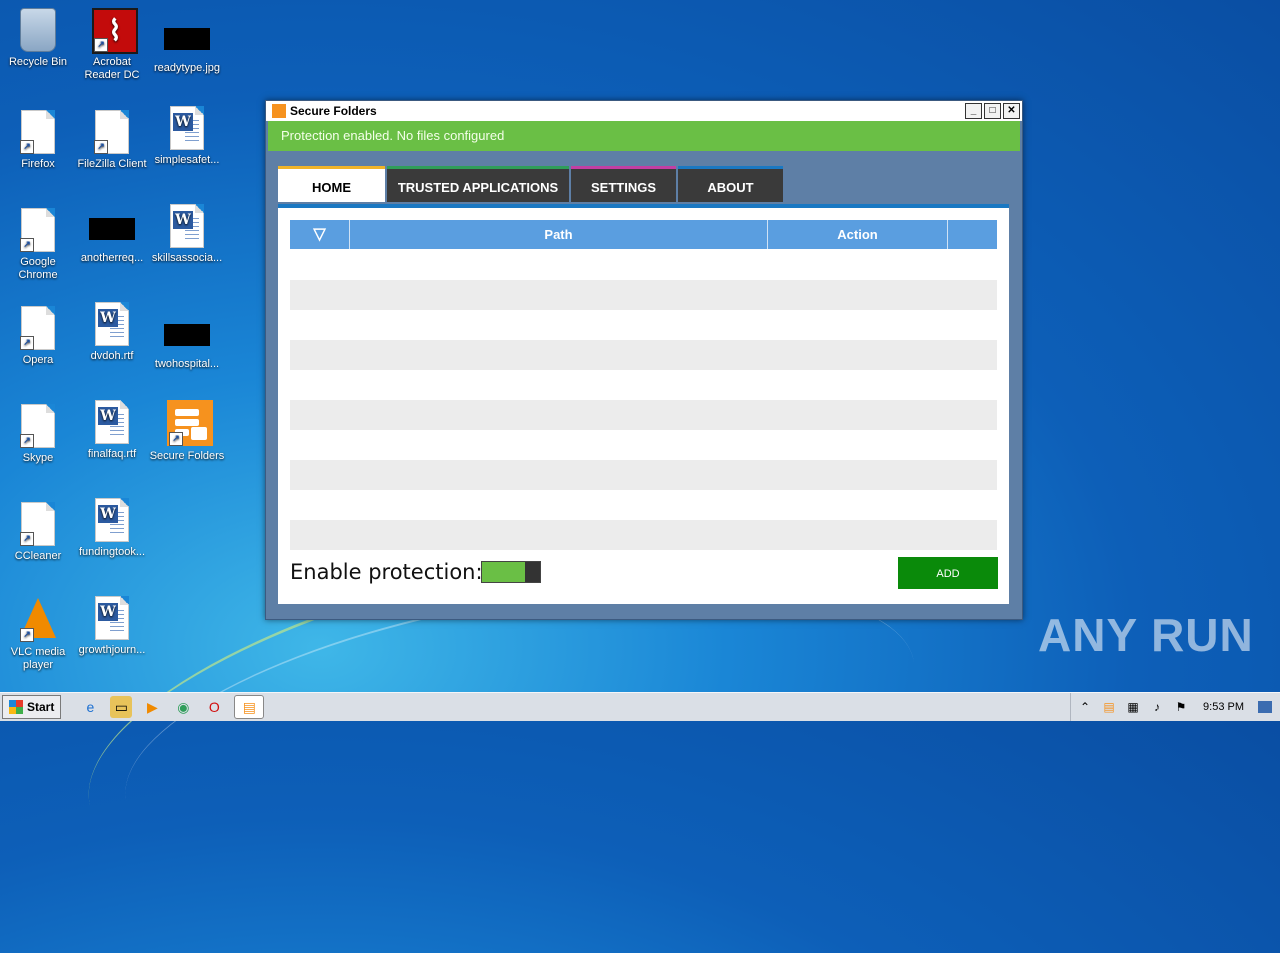  Describe the element at coordinates (1146, 635) in the screenshot. I see `anyrun-watermark: ANY RUN` at that location.